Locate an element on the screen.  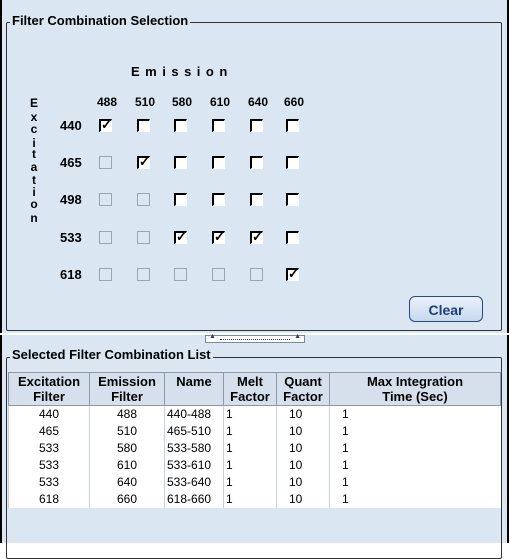
emission-title: Emission is located at coordinates (182, 71).